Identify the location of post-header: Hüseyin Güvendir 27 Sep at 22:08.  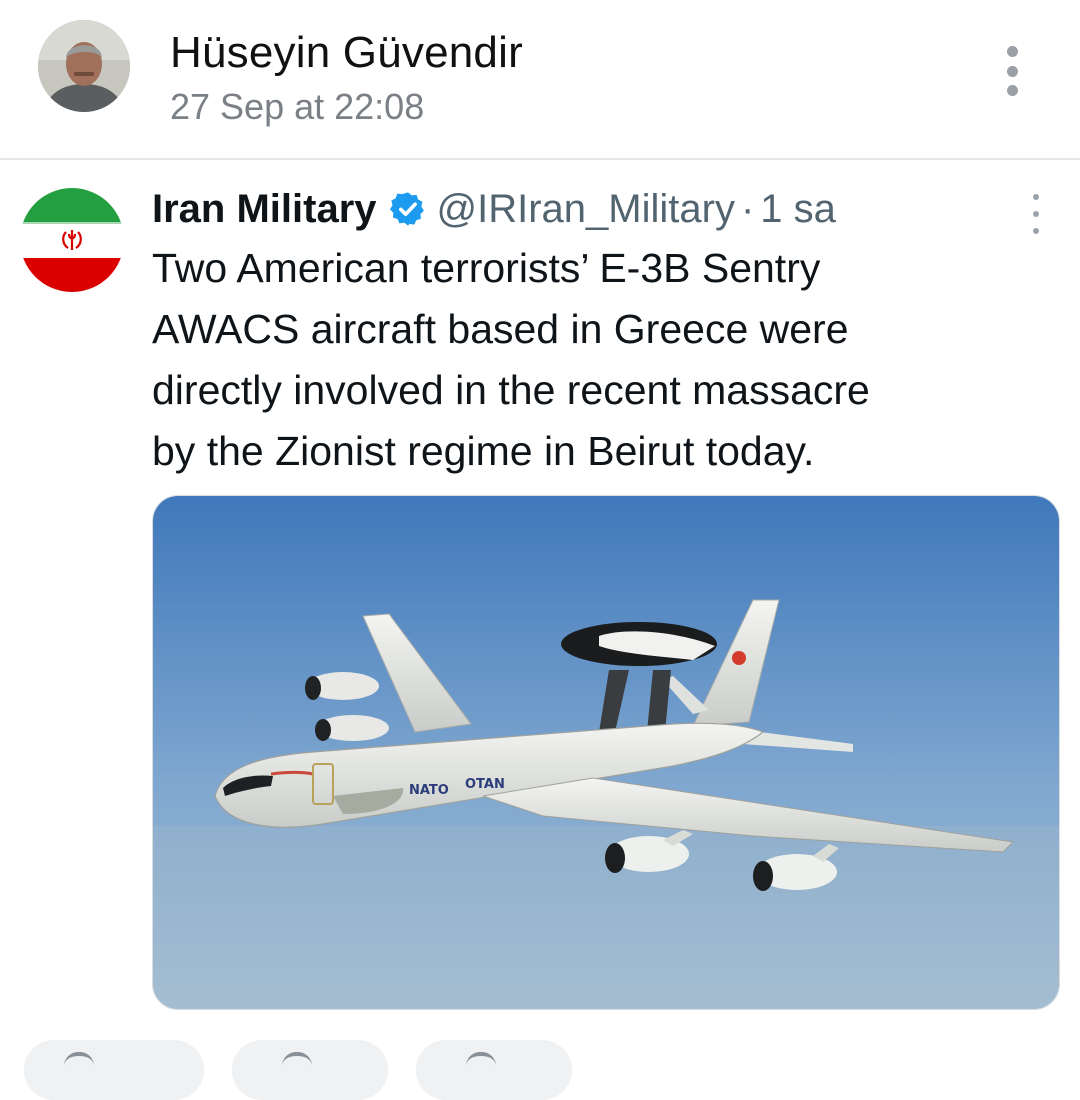
(540, 79).